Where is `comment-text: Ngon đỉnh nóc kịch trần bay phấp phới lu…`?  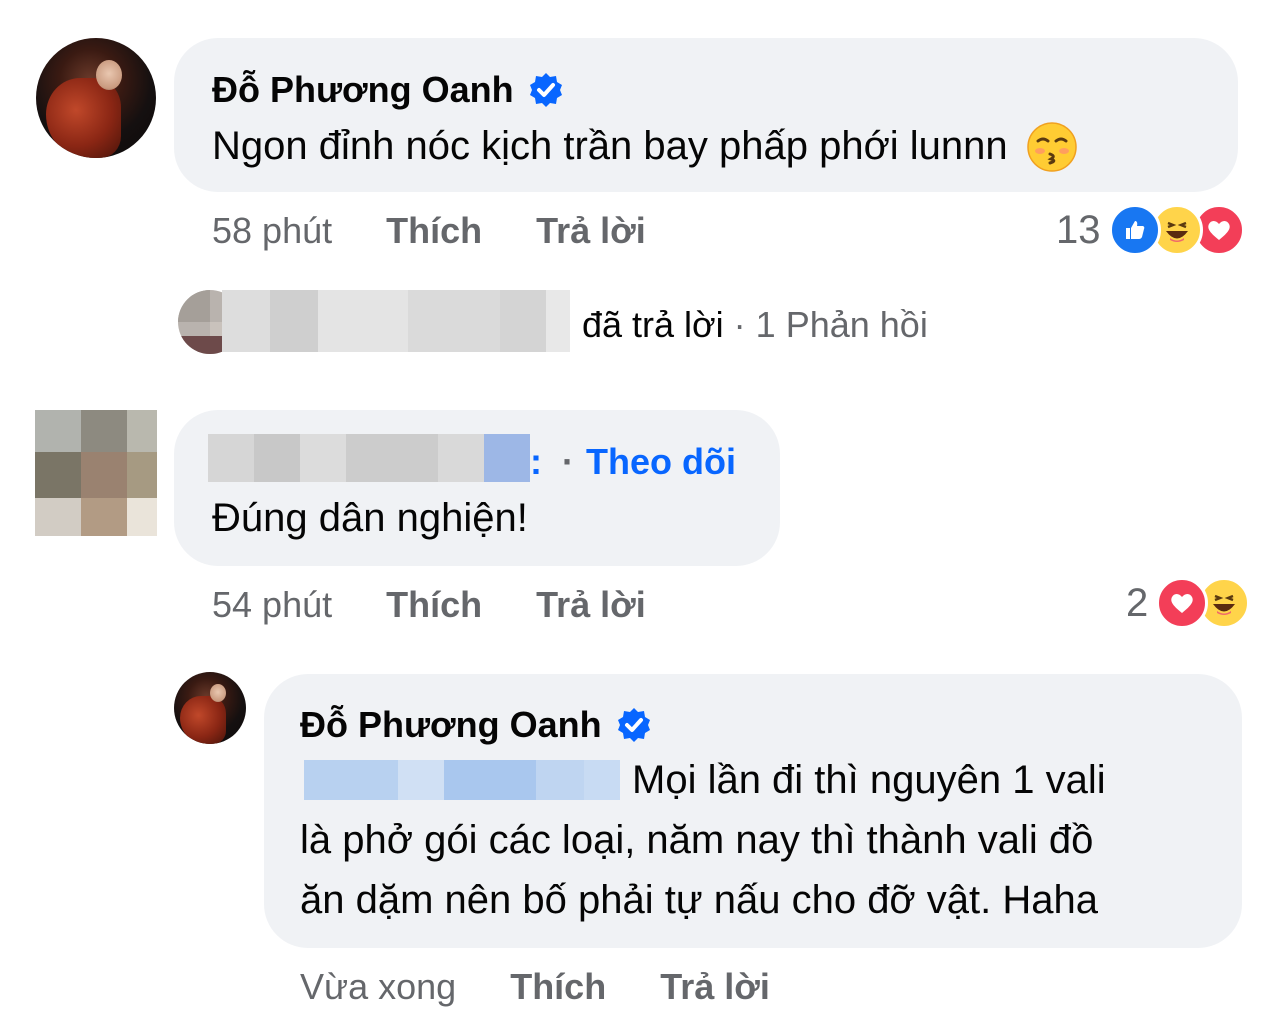
comment-text: Ngon đỉnh nóc kịch trần bay phấp phới lu… is located at coordinates (610, 146).